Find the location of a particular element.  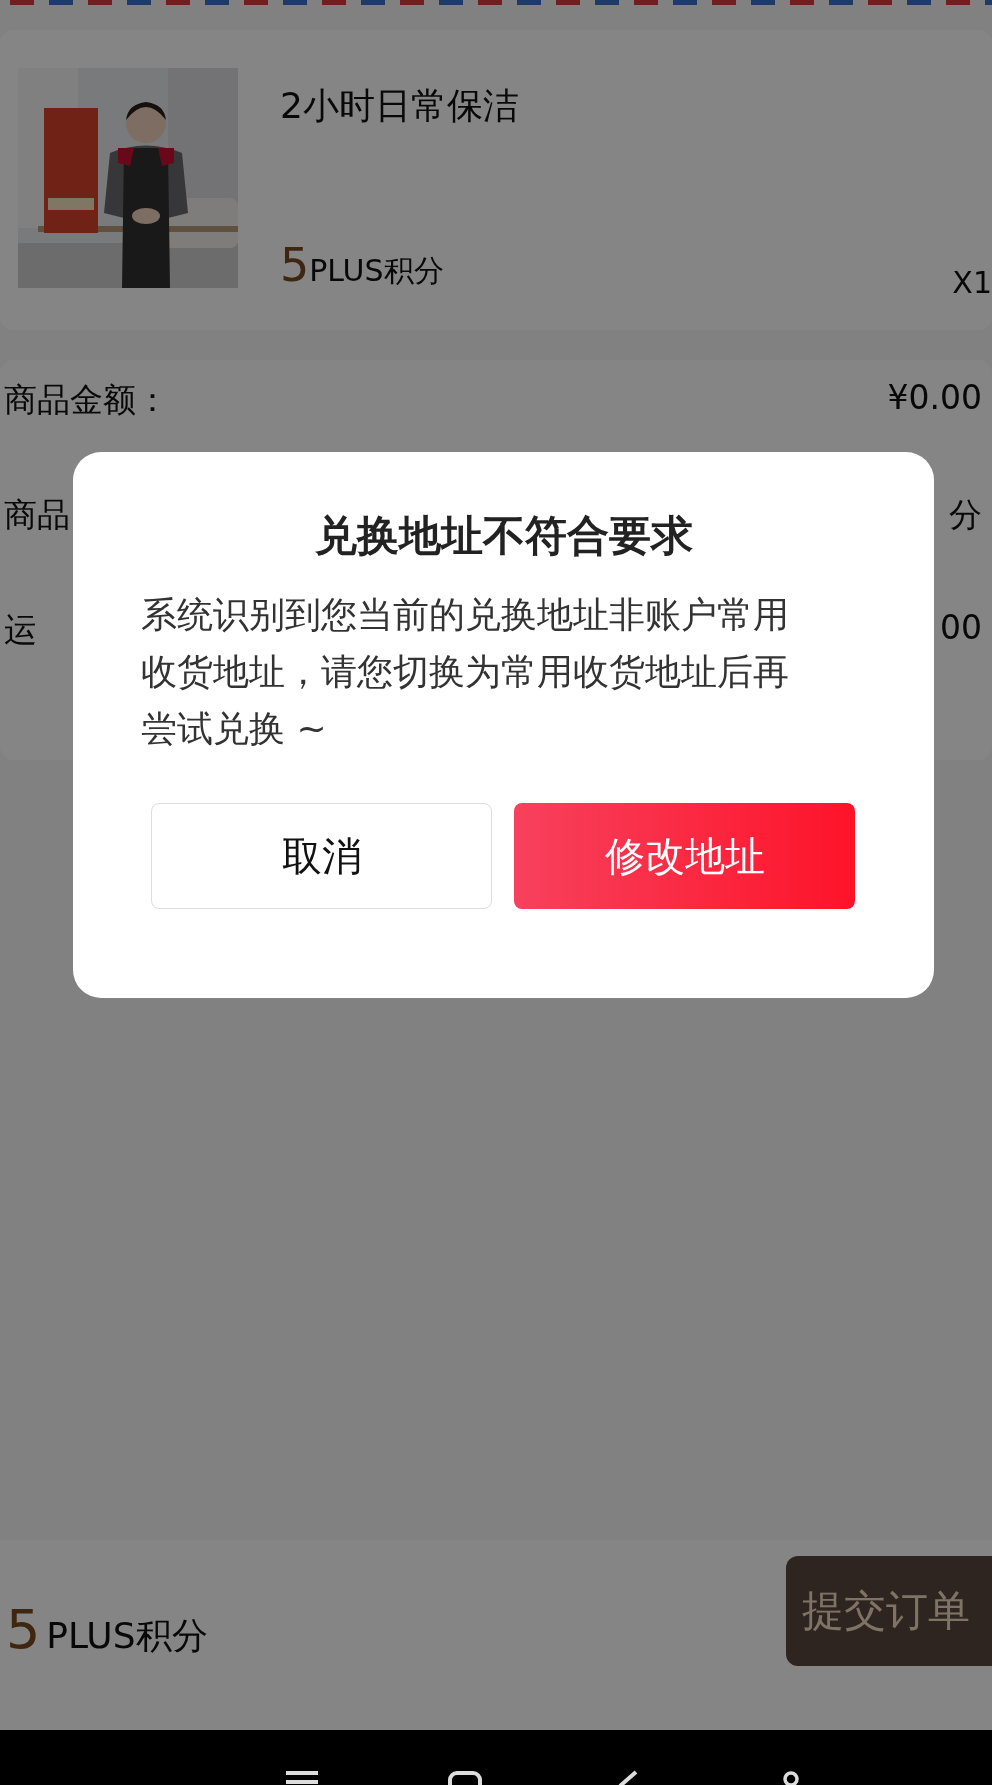

price-unit: PLUS积分 is located at coordinates (376, 271).